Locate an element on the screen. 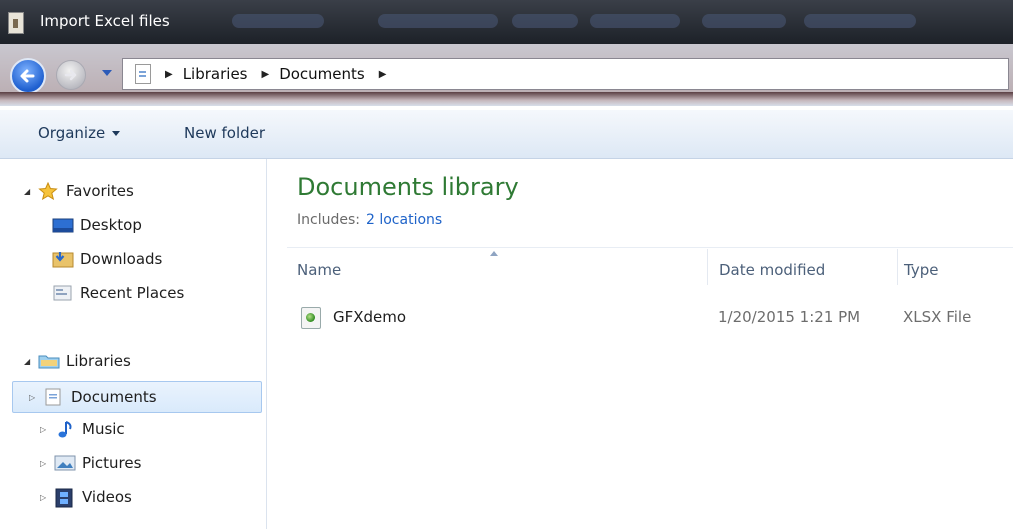 The width and height of the screenshot is (1013, 529). nav-item-label: Videos is located at coordinates (107, 497).